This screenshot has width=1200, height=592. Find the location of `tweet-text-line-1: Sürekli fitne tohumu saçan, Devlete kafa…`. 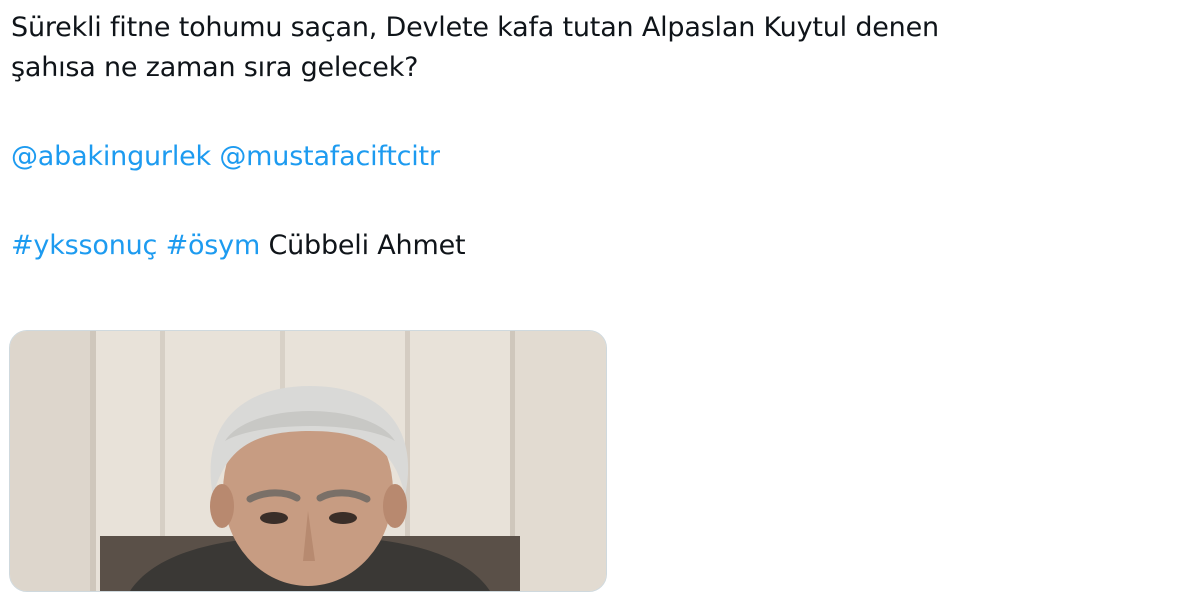

tweet-text-line-1: Sürekli fitne tohumu saçan, Devlete kafa… is located at coordinates (475, 27).